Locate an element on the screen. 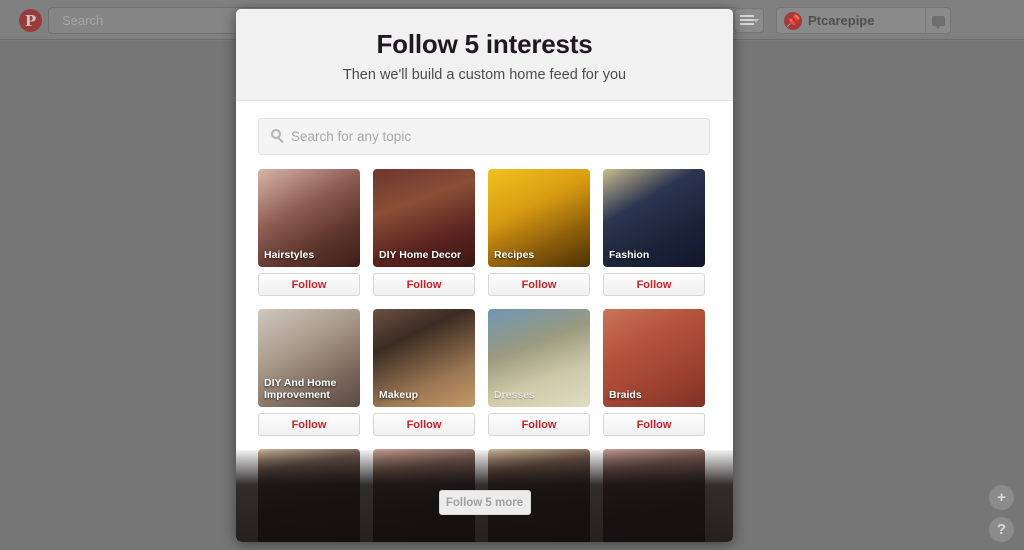 The image size is (1024, 550). interest-card: Dresses Follow is located at coordinates (539, 372).